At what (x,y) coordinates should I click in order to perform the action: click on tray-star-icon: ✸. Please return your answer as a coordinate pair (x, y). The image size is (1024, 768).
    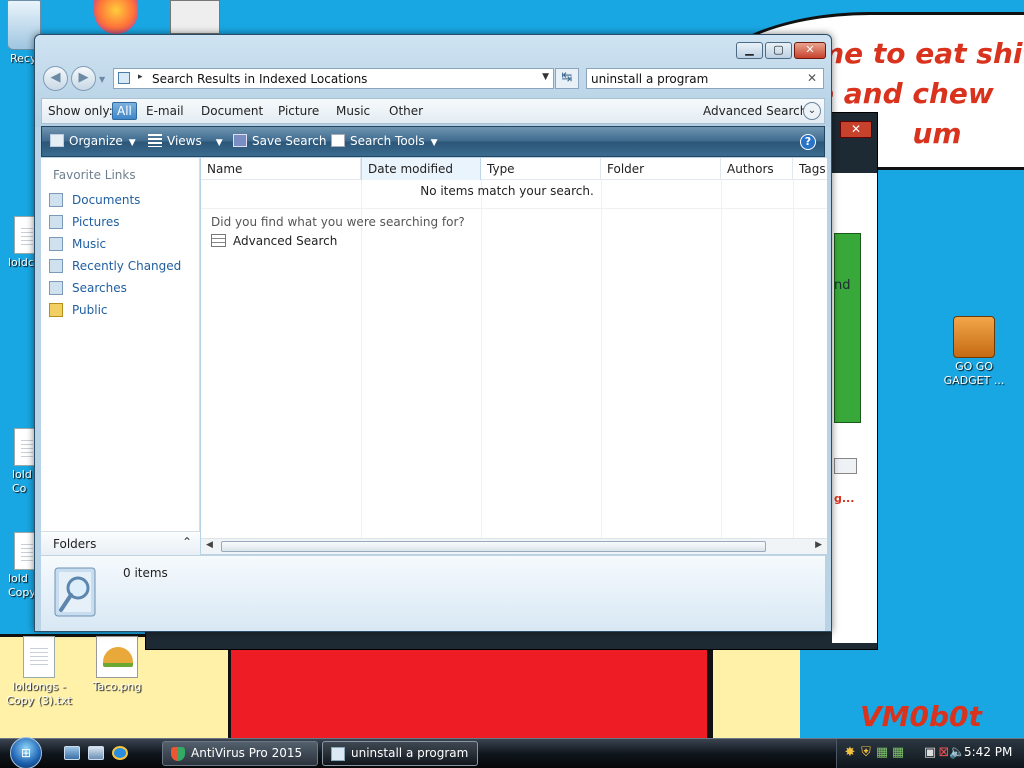
    Looking at the image, I should click on (850, 753).